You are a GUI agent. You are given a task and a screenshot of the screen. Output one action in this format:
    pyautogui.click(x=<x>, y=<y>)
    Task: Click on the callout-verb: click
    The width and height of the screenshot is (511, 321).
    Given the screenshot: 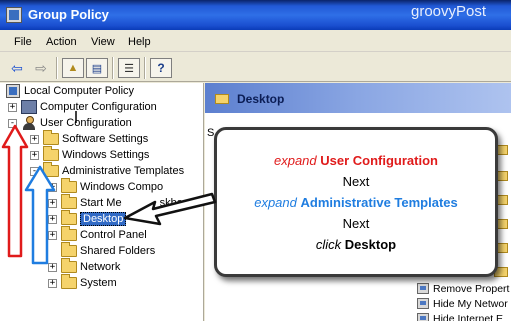 What is the action you would take?
    pyautogui.click(x=328, y=244)
    